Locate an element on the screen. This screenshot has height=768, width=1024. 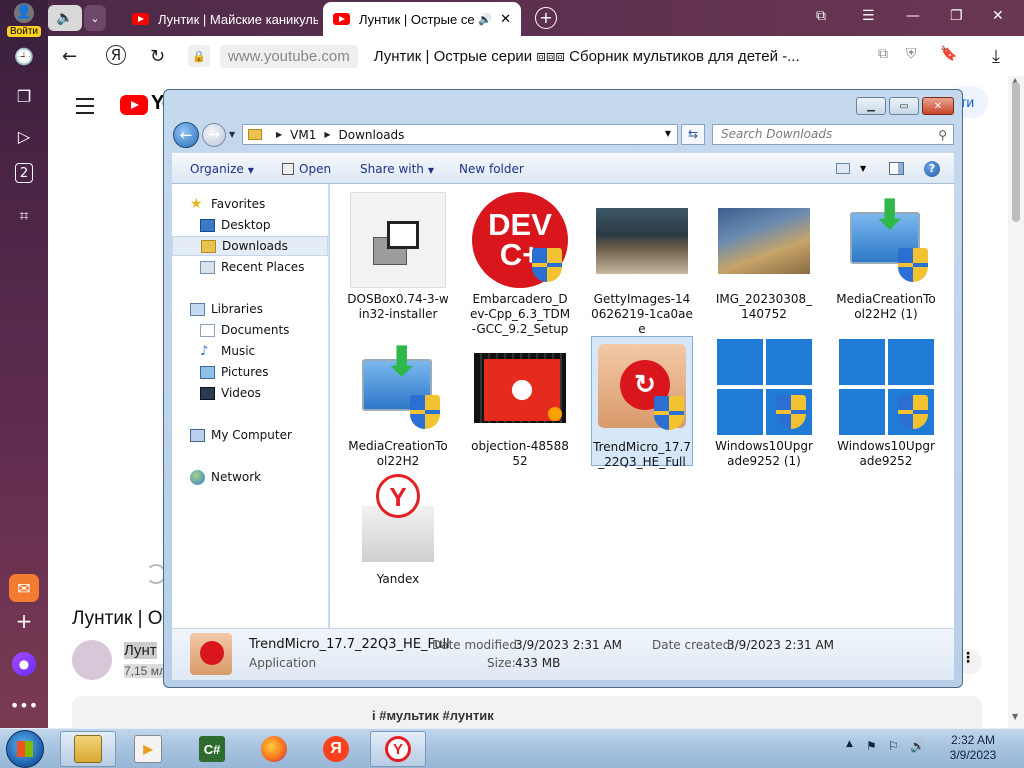
file-item: objection-4858852 is located at coordinates (520, 404).